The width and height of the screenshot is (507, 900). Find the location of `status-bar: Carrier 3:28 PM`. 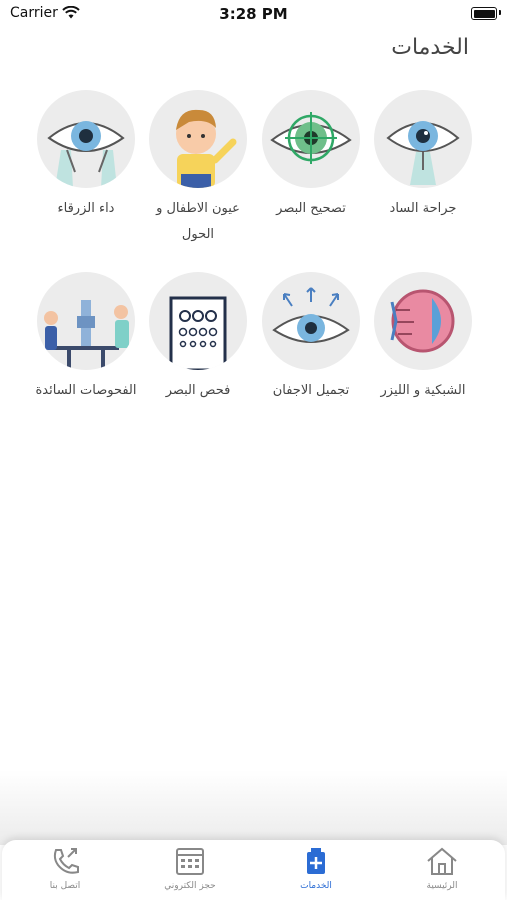

status-bar: Carrier 3:28 PM is located at coordinates (253, 15).